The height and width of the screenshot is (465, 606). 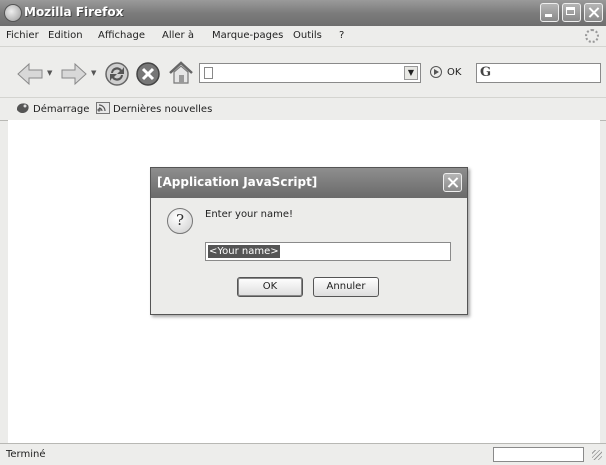 What do you see at coordinates (247, 35) in the screenshot?
I see `menu-marque-pages: Marque-pages` at bounding box center [247, 35].